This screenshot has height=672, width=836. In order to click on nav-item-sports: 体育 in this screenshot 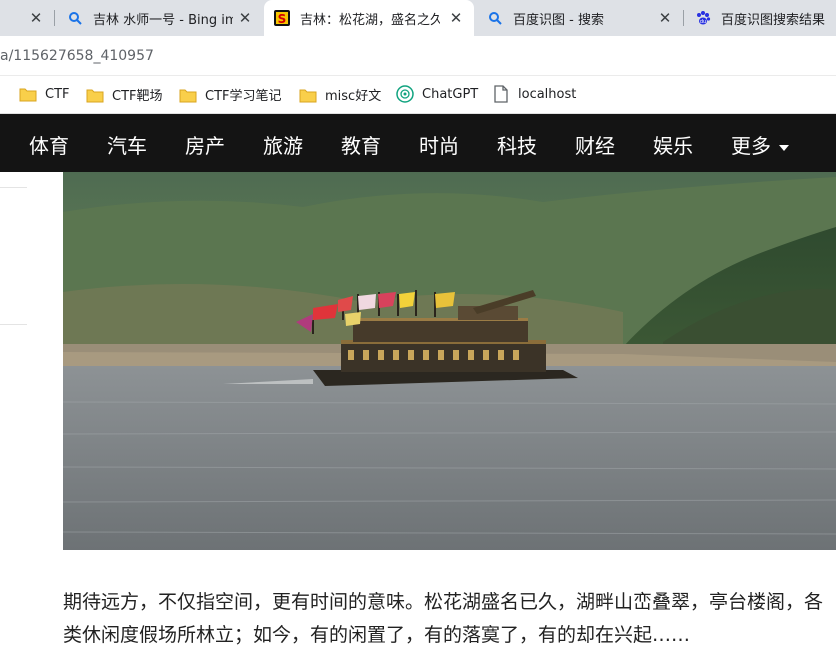, I will do `click(49, 144)`.